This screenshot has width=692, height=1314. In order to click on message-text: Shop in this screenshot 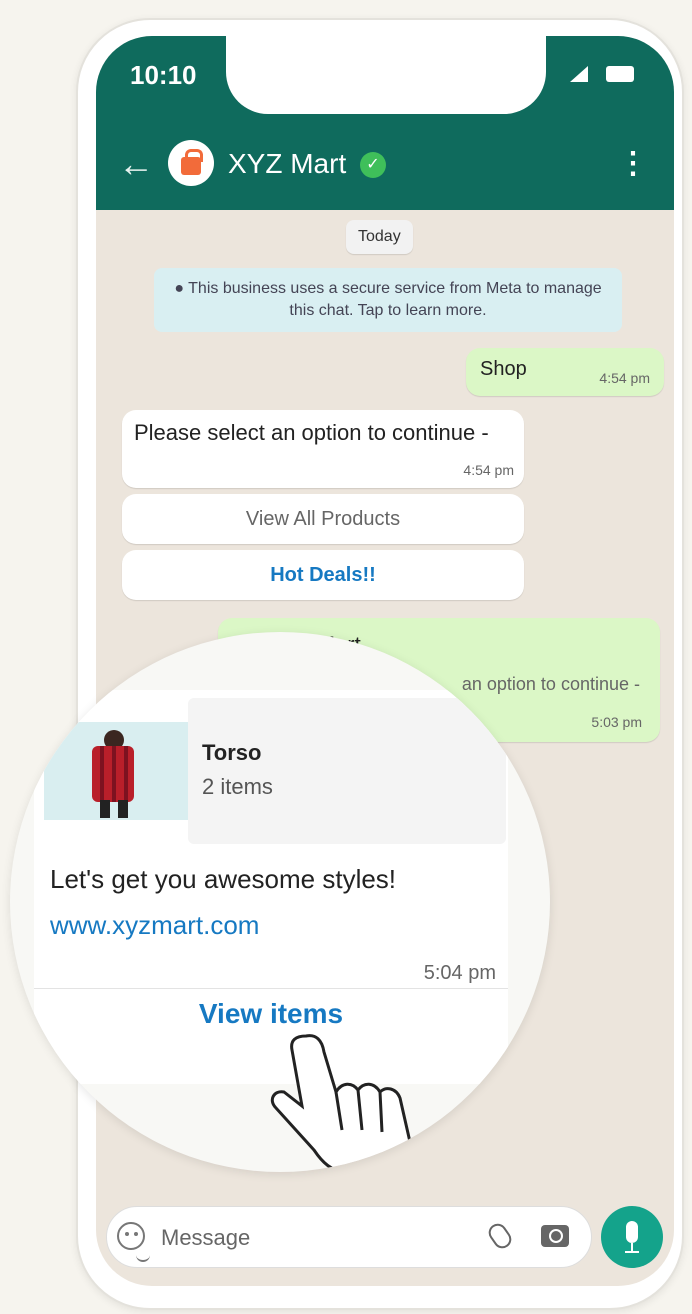, I will do `click(503, 369)`.